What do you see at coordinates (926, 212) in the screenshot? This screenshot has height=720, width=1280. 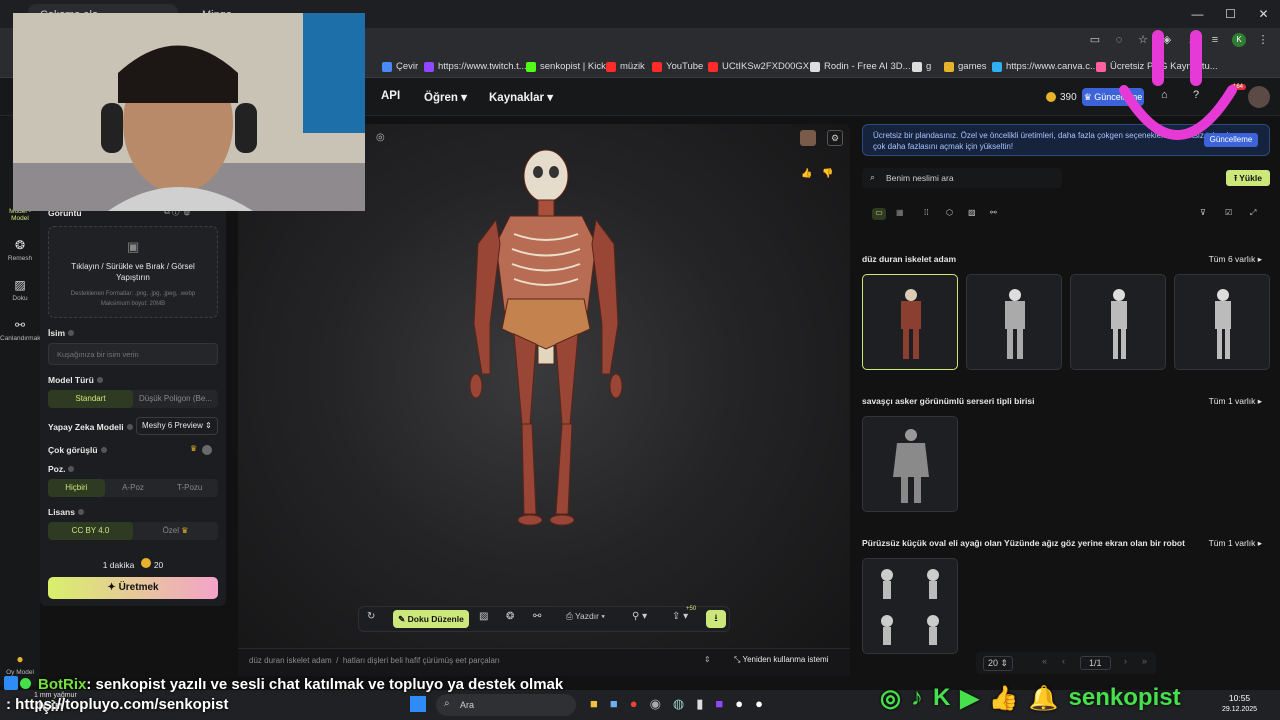 I see `grid-icon: ⁞⁞` at bounding box center [926, 212].